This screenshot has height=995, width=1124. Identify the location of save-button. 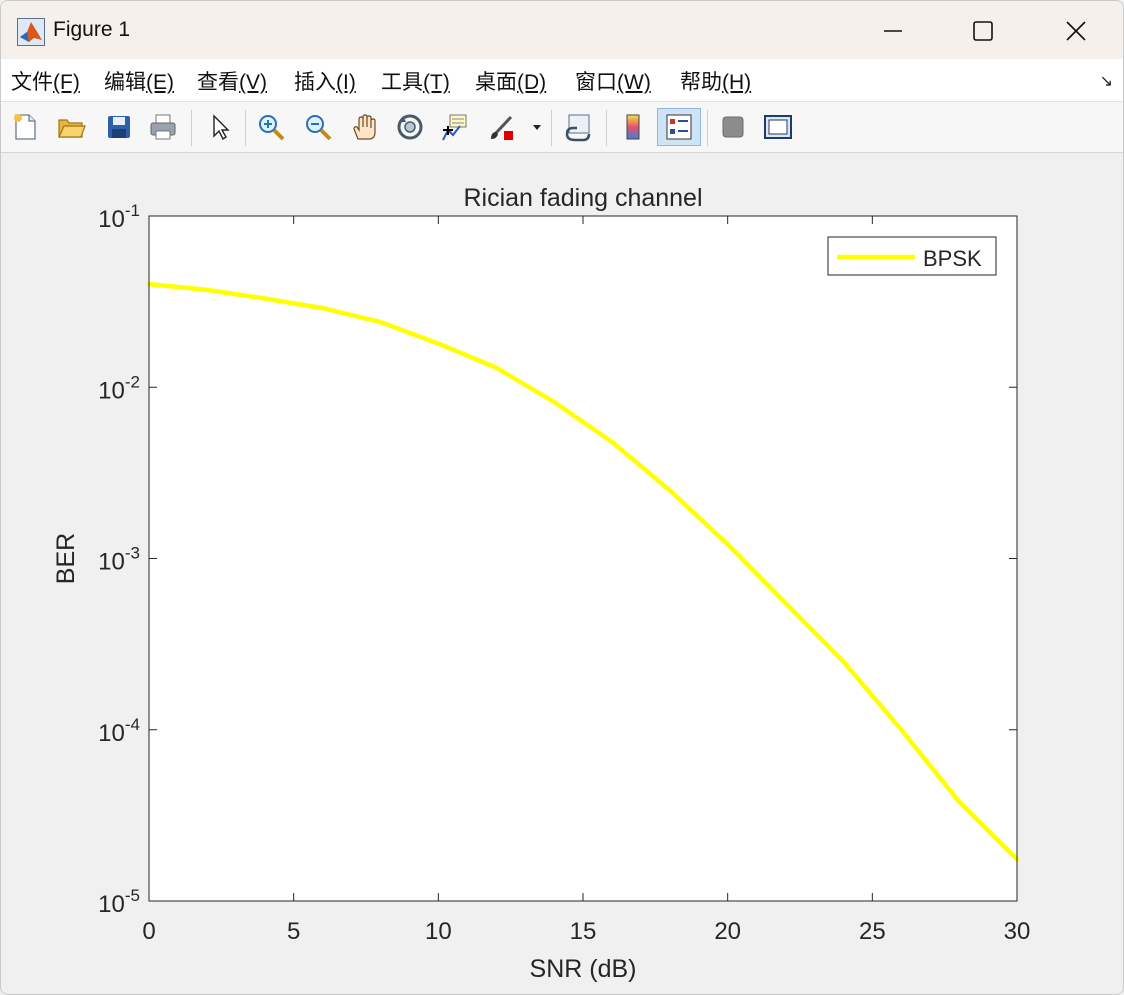
(119, 127).